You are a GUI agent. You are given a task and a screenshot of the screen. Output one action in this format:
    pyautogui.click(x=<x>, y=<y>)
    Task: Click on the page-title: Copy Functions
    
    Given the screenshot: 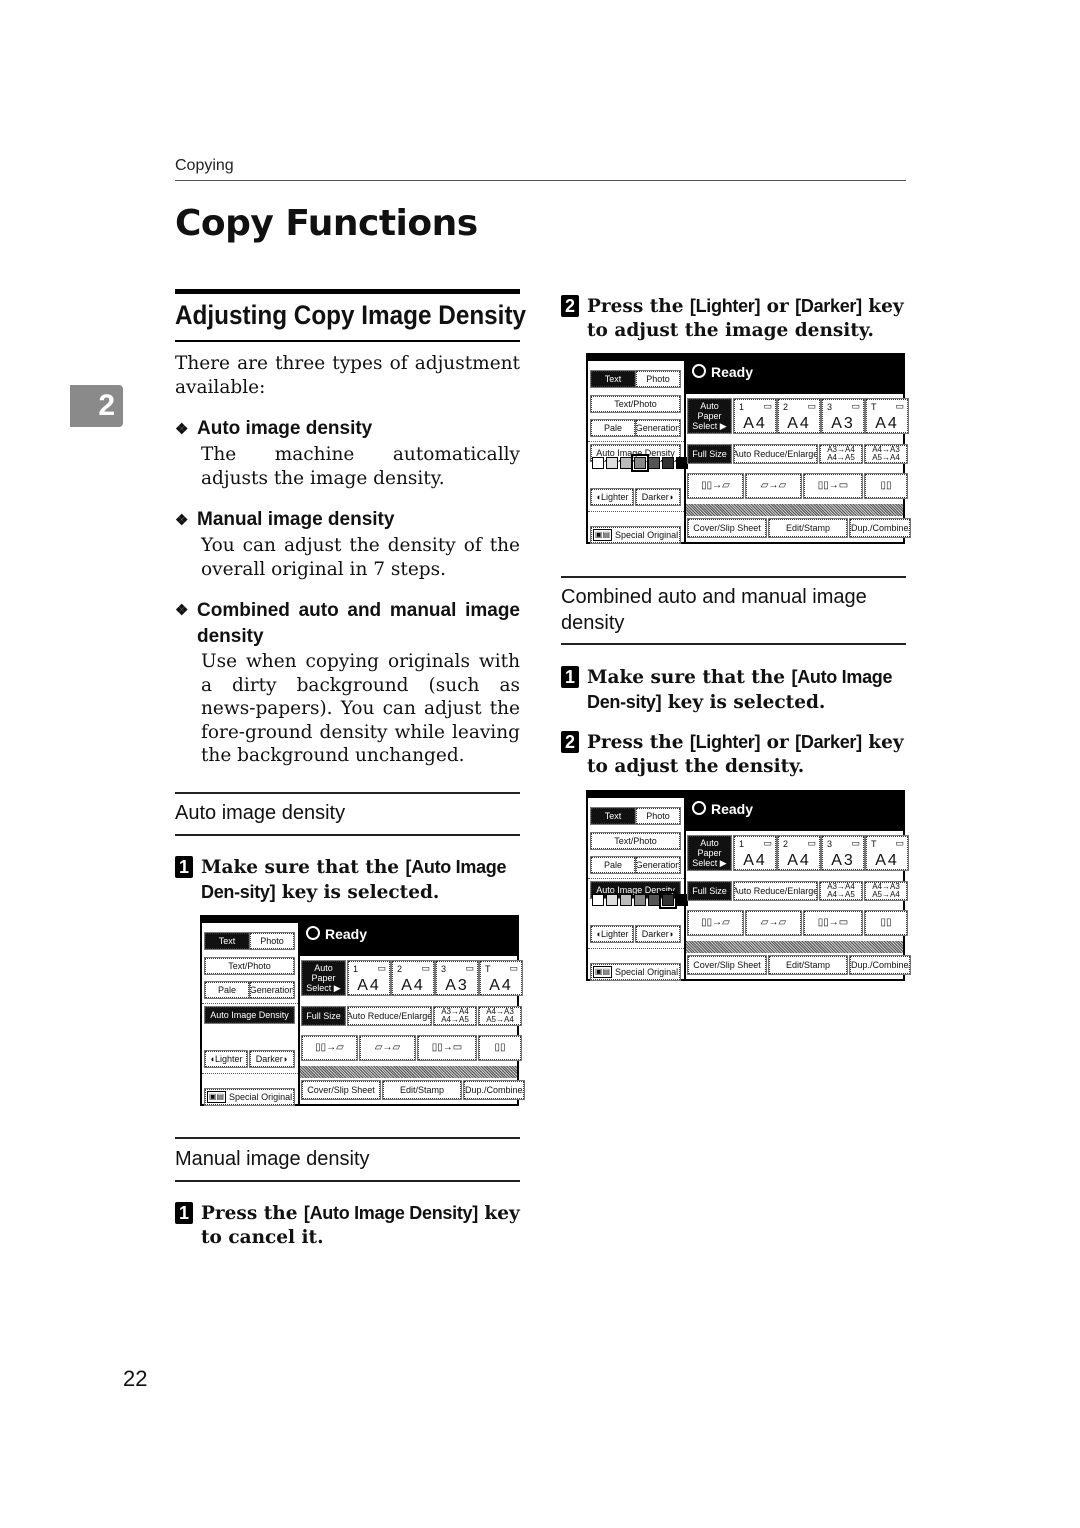 What is the action you would take?
    pyautogui.click(x=326, y=223)
    